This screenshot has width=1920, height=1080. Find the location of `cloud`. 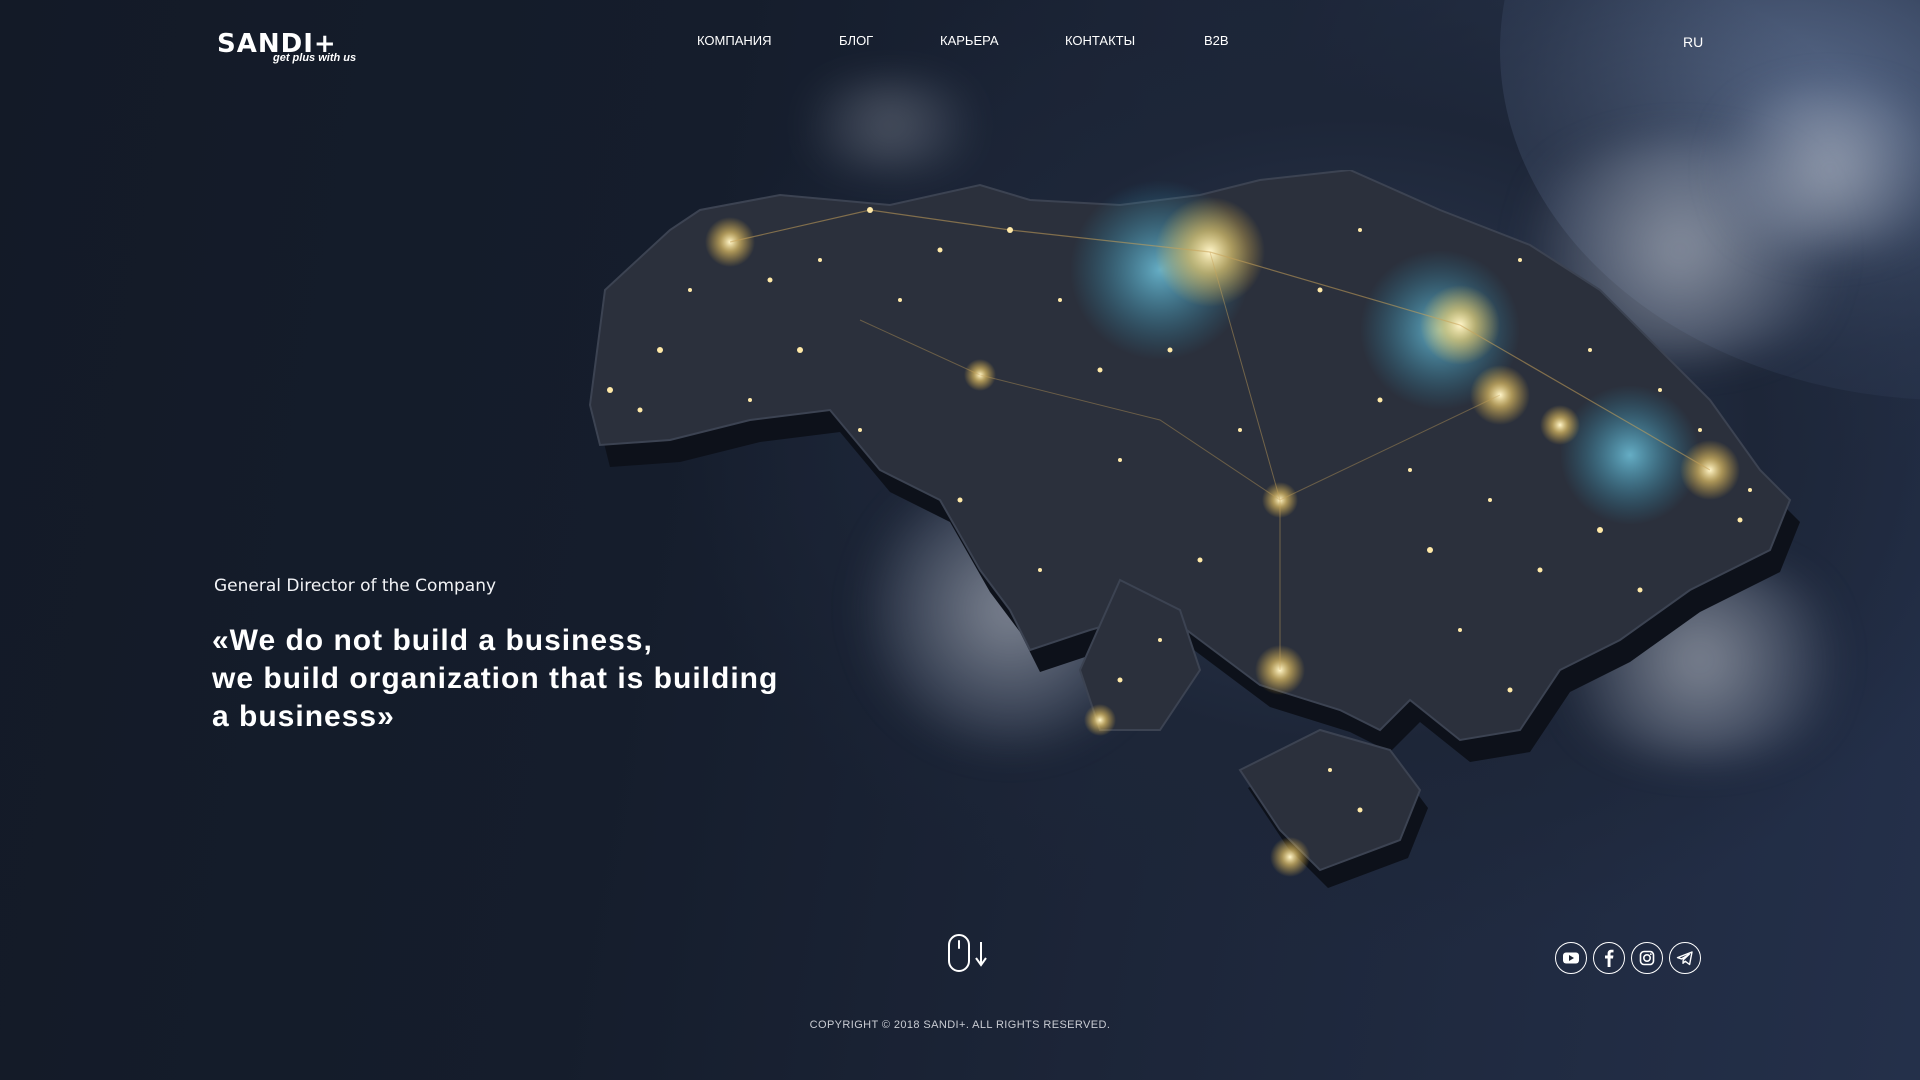

cloud is located at coordinates (890, 125).